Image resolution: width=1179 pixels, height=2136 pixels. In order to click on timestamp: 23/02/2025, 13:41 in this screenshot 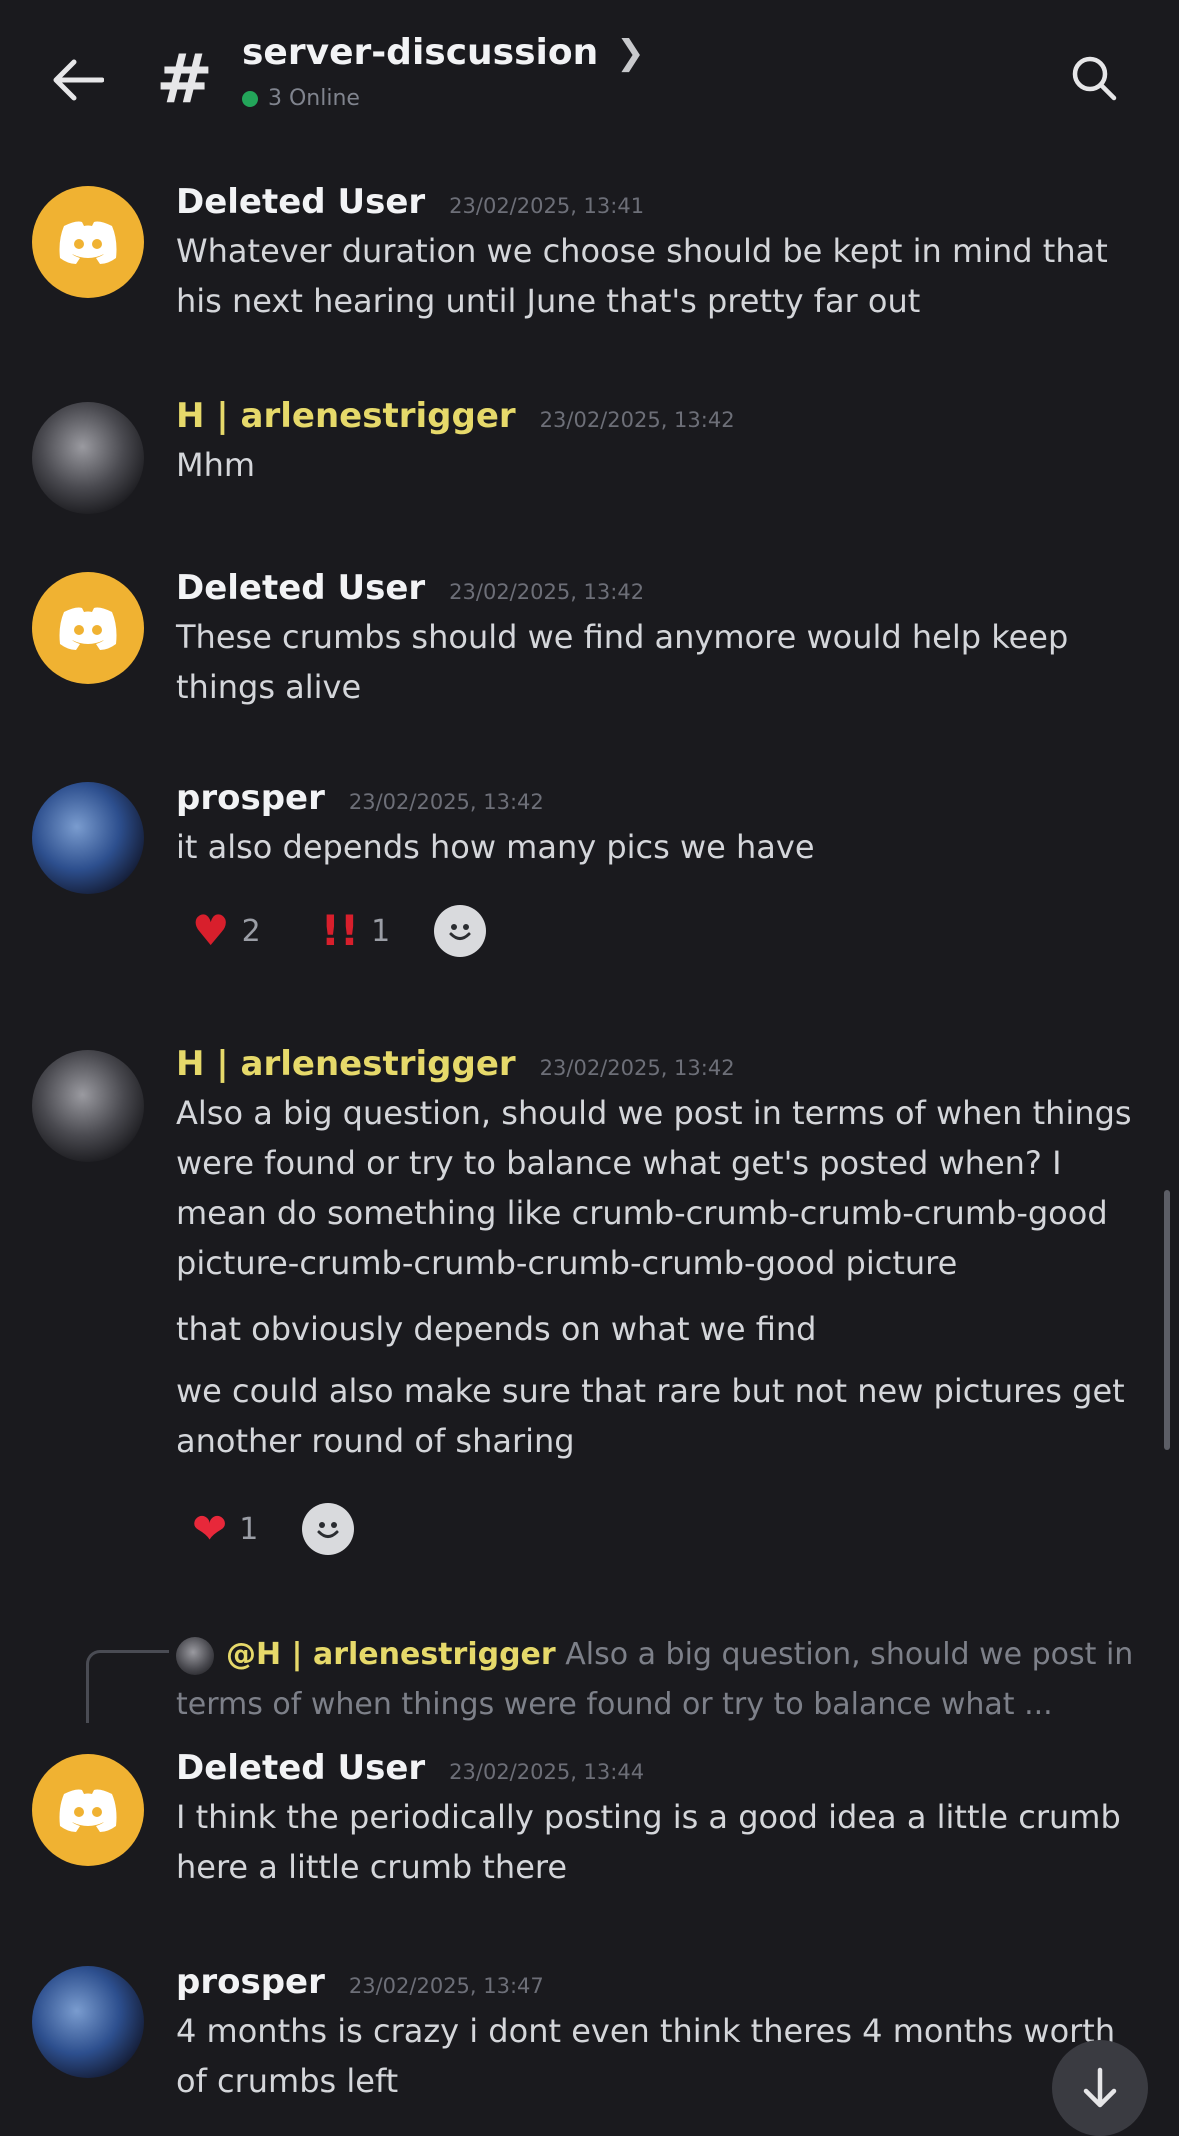, I will do `click(547, 206)`.